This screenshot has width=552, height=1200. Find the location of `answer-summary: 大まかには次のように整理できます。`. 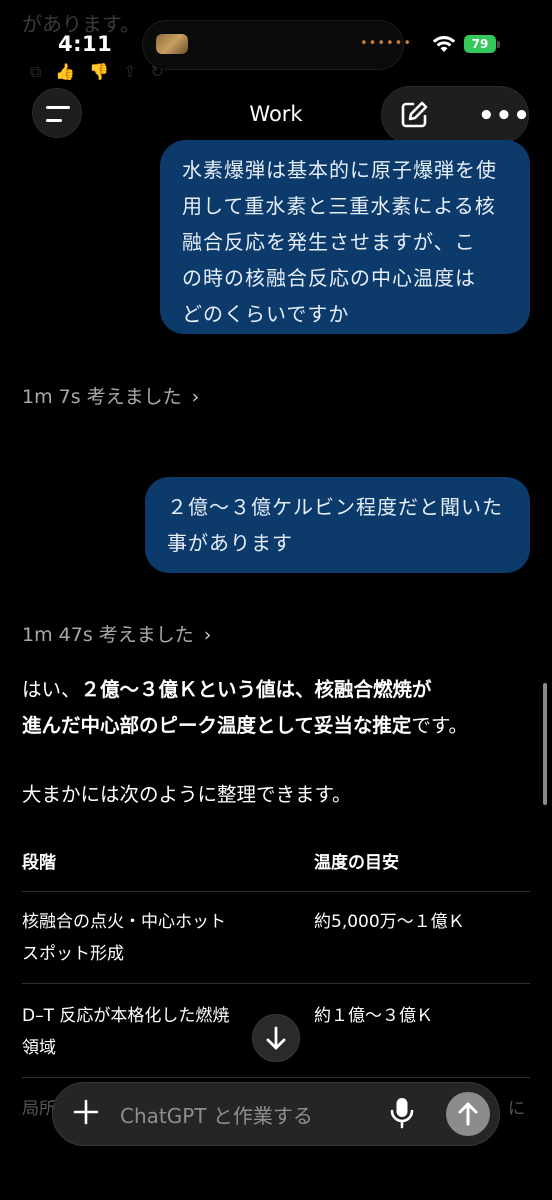

answer-summary: 大まかには次のように整理できます。 is located at coordinates (187, 794).